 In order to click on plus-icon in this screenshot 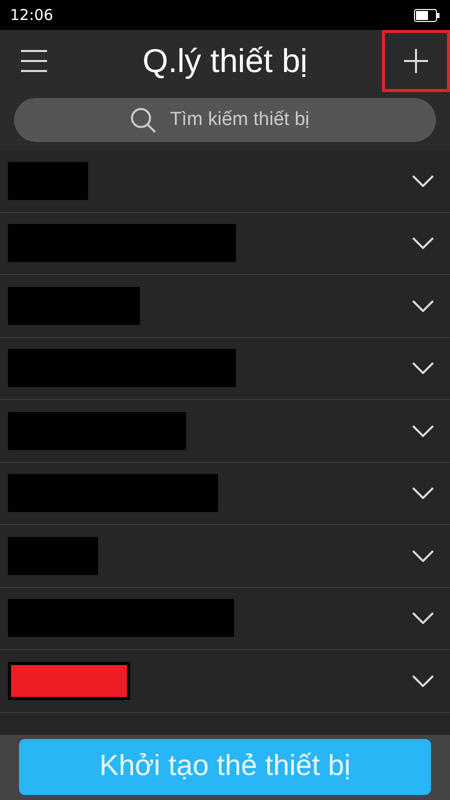, I will do `click(416, 61)`.